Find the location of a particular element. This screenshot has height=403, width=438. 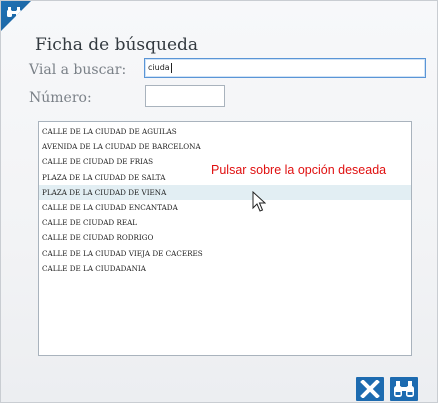

search-button is located at coordinates (404, 389).